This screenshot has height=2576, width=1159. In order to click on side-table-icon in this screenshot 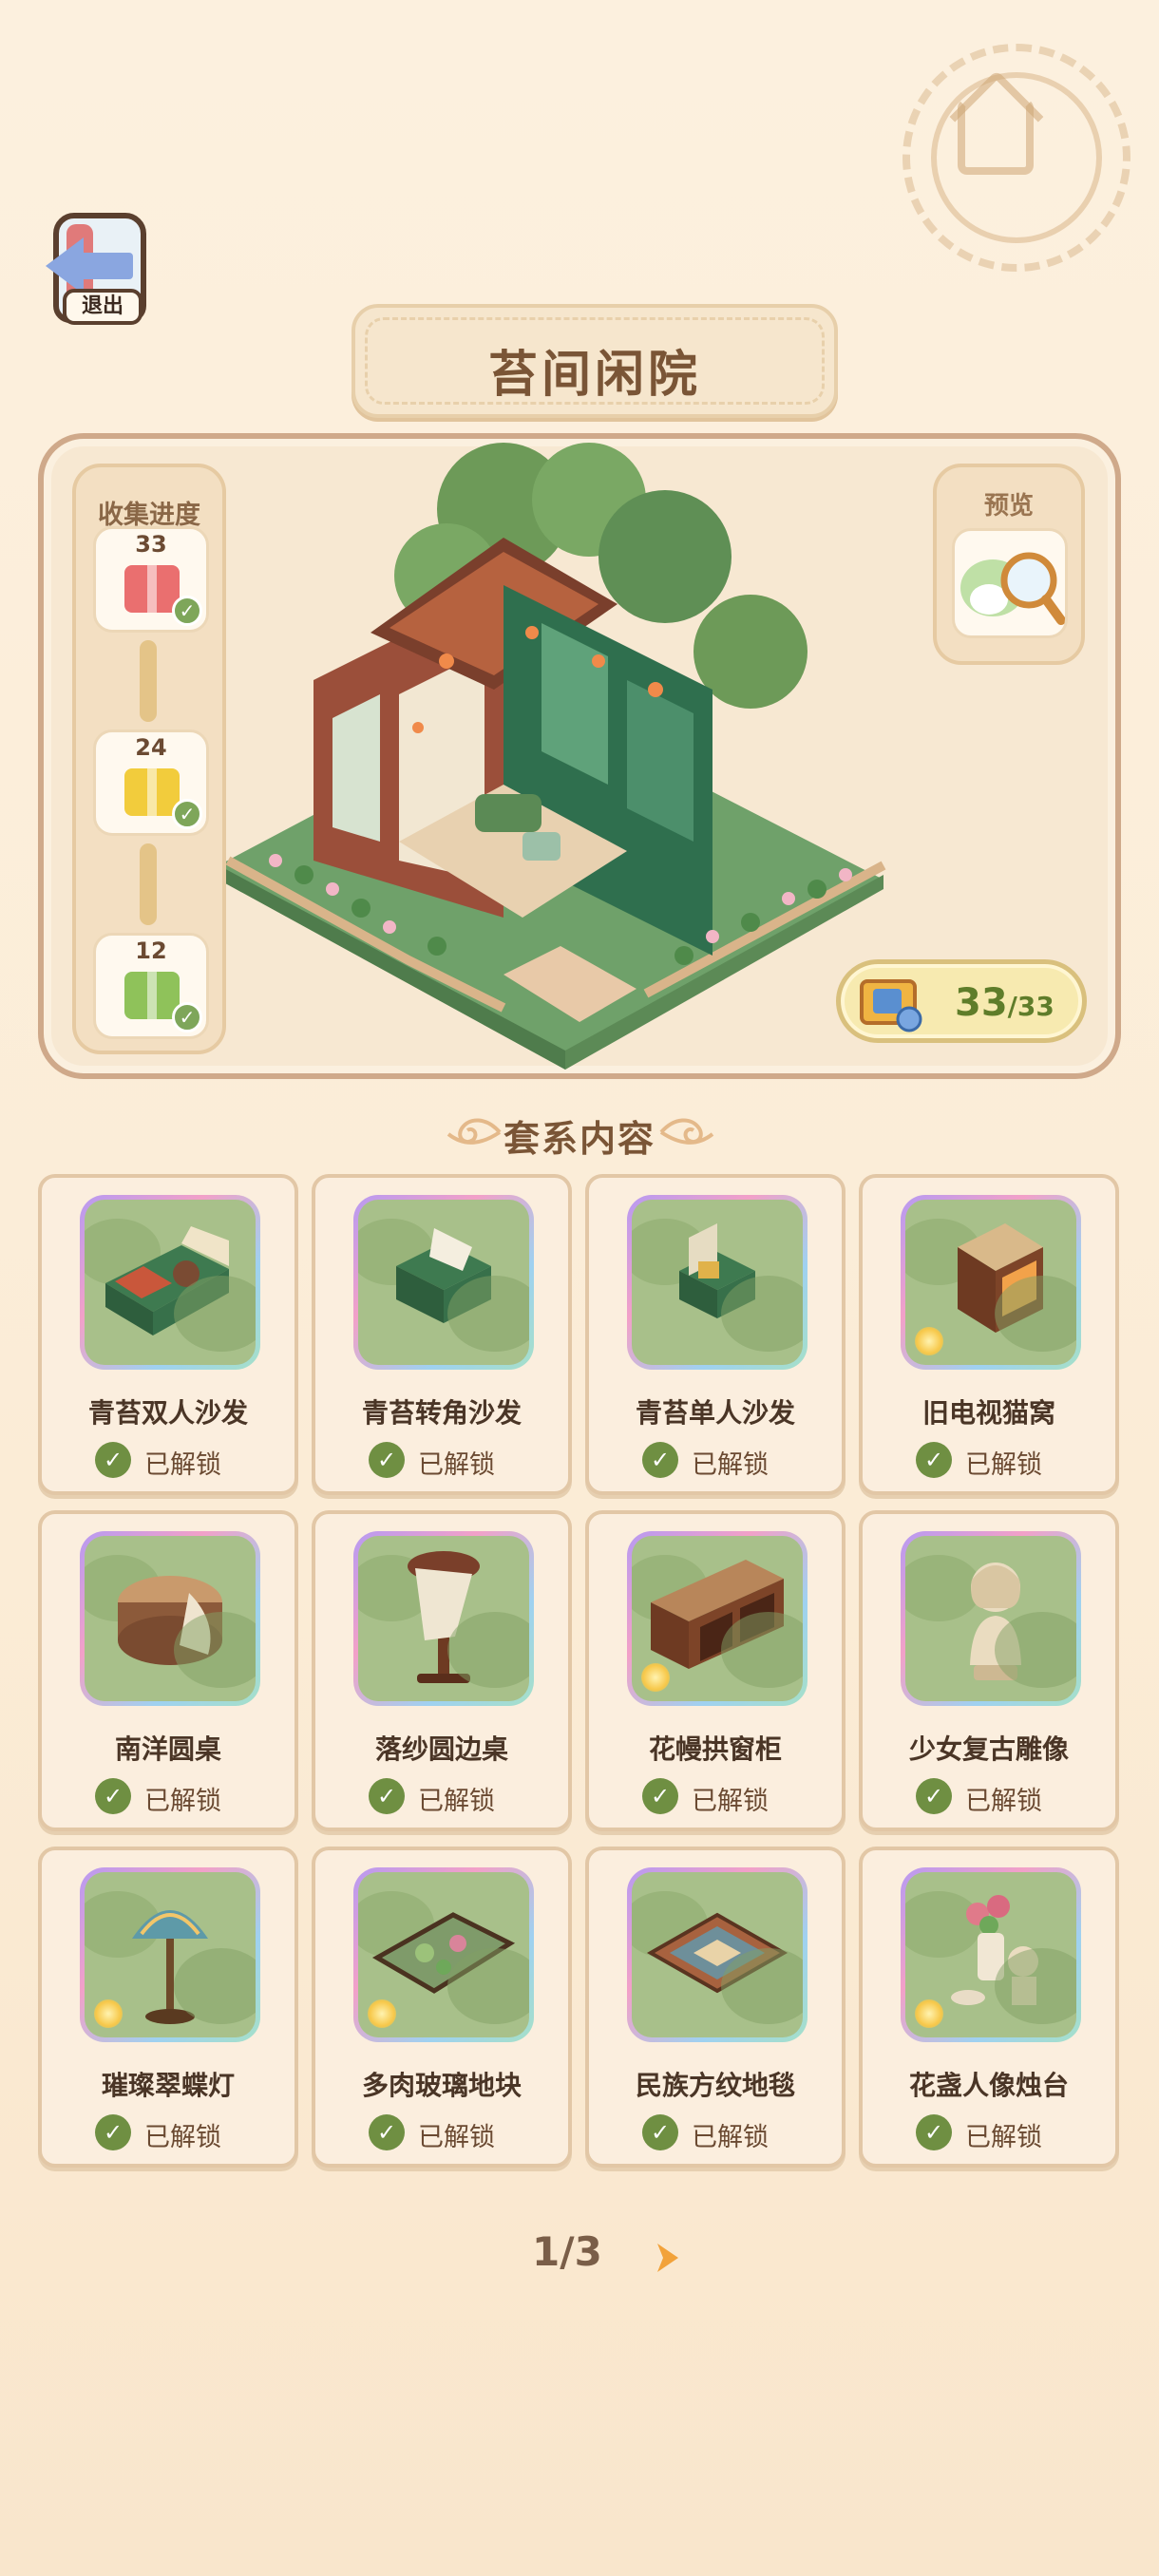, I will do `click(444, 1617)`.